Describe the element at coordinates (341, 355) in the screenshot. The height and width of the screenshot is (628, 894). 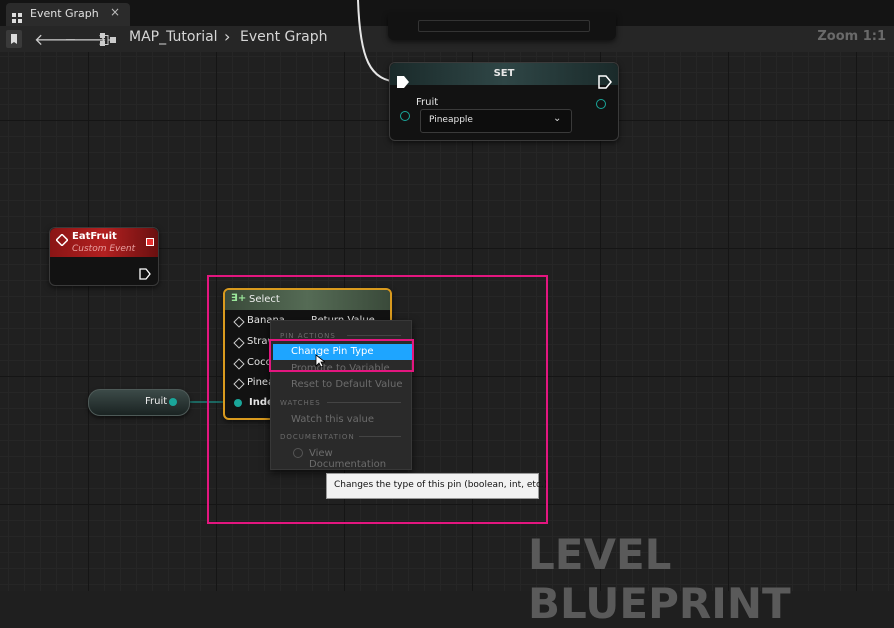
I see `highlight-menu-item` at that location.